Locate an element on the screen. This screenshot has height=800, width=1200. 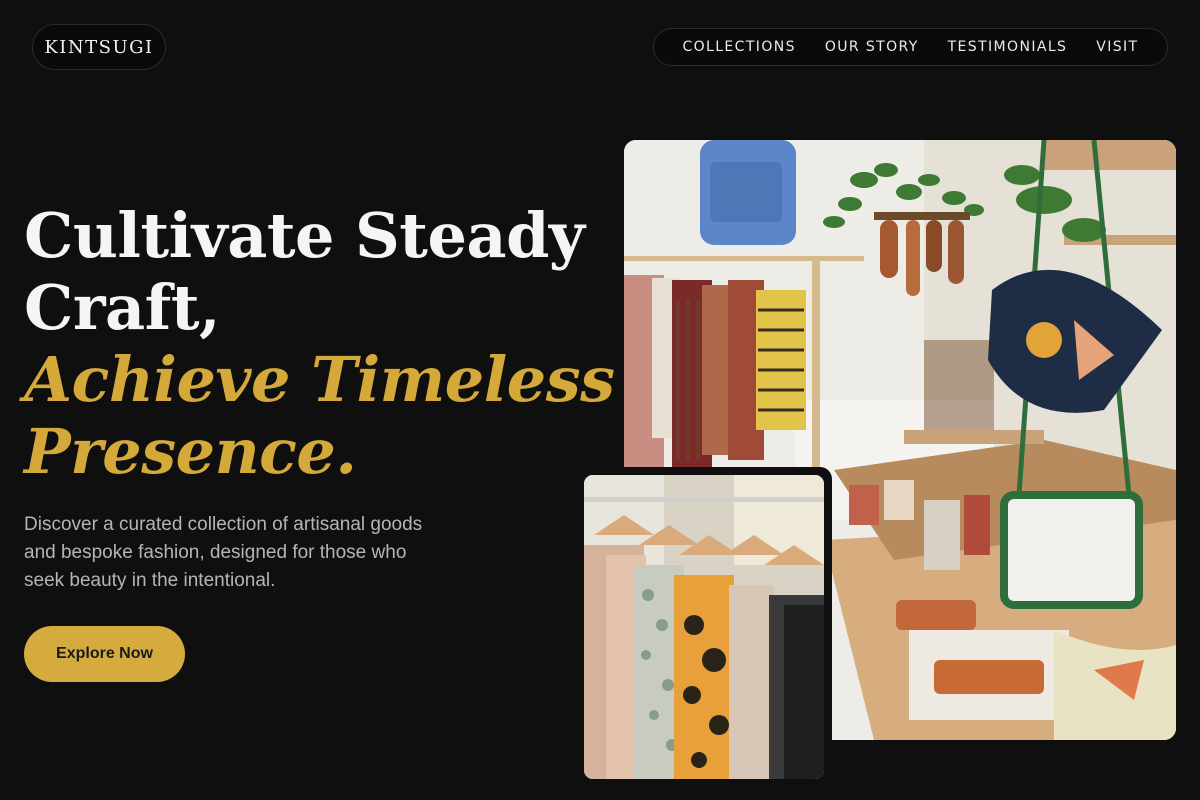
explore-now-button: Explore Now is located at coordinates (104, 654).